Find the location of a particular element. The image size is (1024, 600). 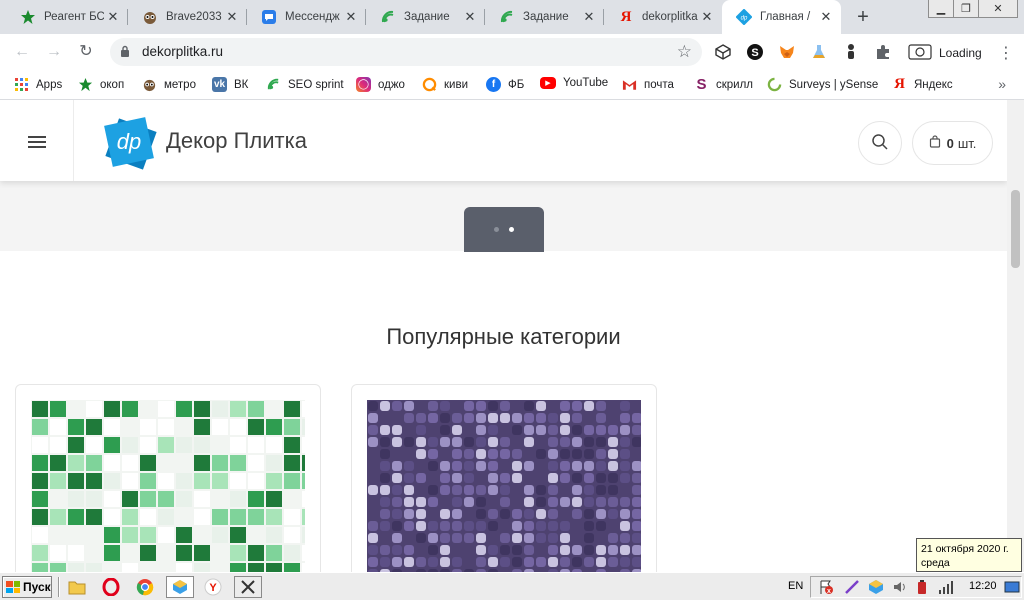

green-mosaic-image is located at coordinates (174, 486).